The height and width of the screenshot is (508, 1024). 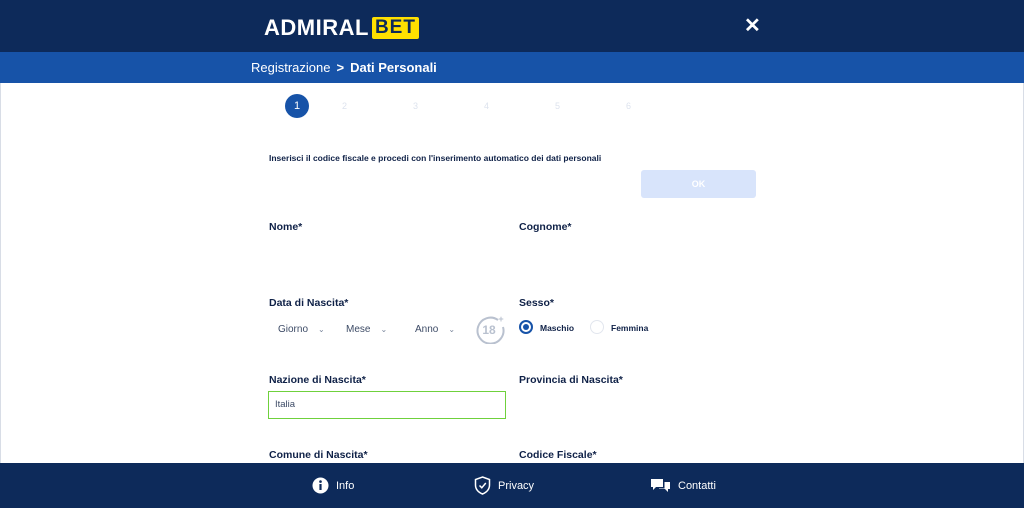 What do you see at coordinates (0, 273) in the screenshot?
I see `left-edge` at bounding box center [0, 273].